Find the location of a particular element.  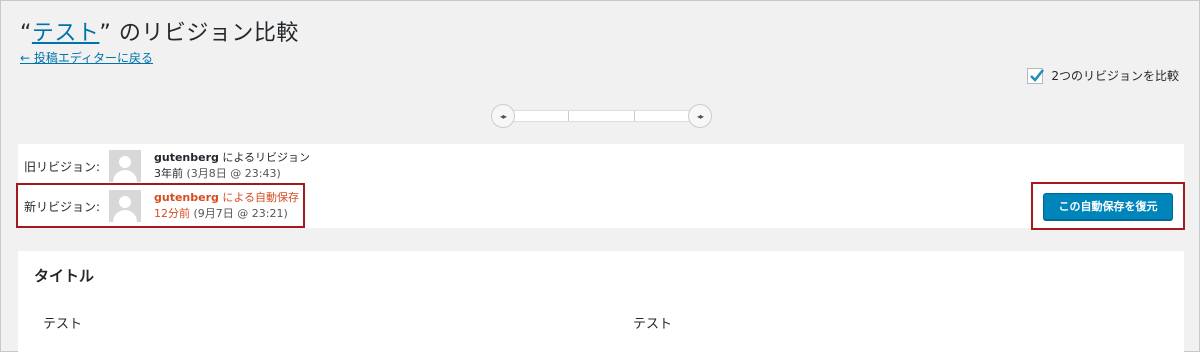

diff-right-value: テスト is located at coordinates (653, 324).